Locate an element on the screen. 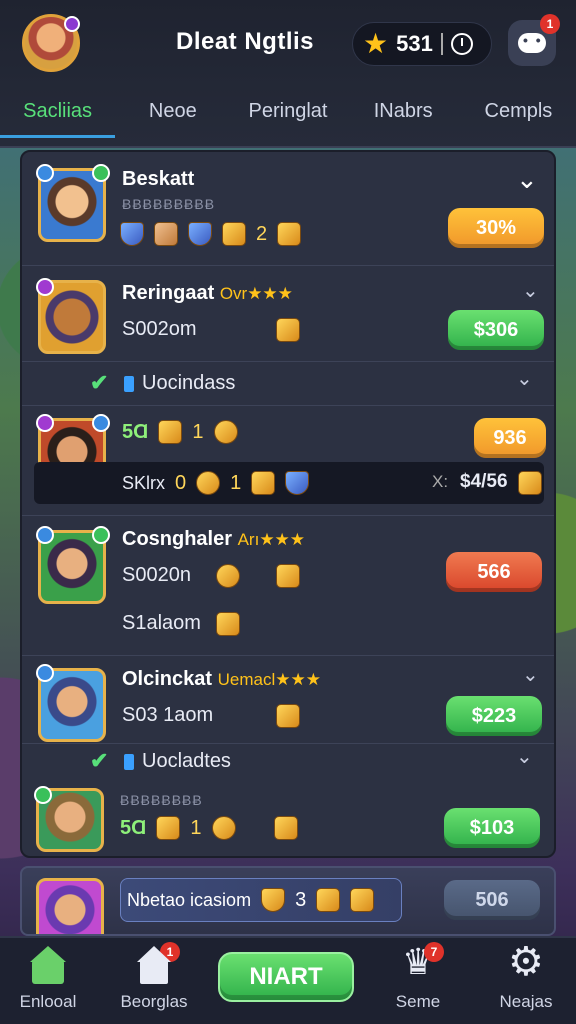  featured-card: Nbetao icasiom 3 506 is located at coordinates (288, 901).